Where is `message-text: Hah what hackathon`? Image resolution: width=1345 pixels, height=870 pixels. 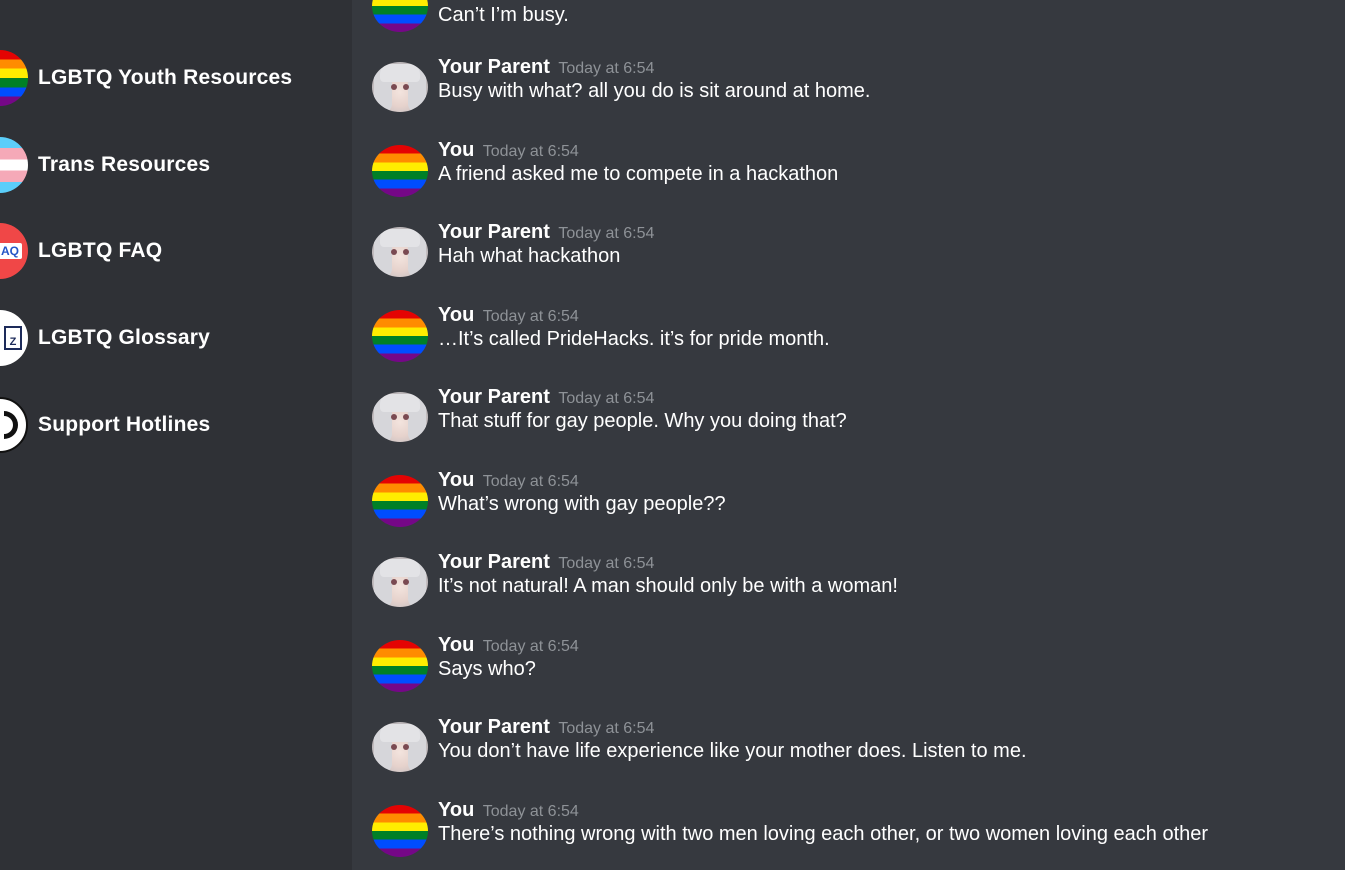 message-text: Hah what hackathon is located at coordinates (529, 256).